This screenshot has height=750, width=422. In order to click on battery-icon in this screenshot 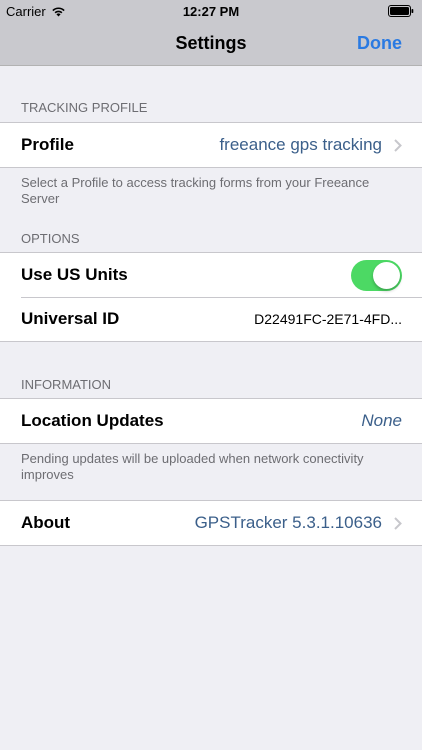, I will do `click(401, 11)`.